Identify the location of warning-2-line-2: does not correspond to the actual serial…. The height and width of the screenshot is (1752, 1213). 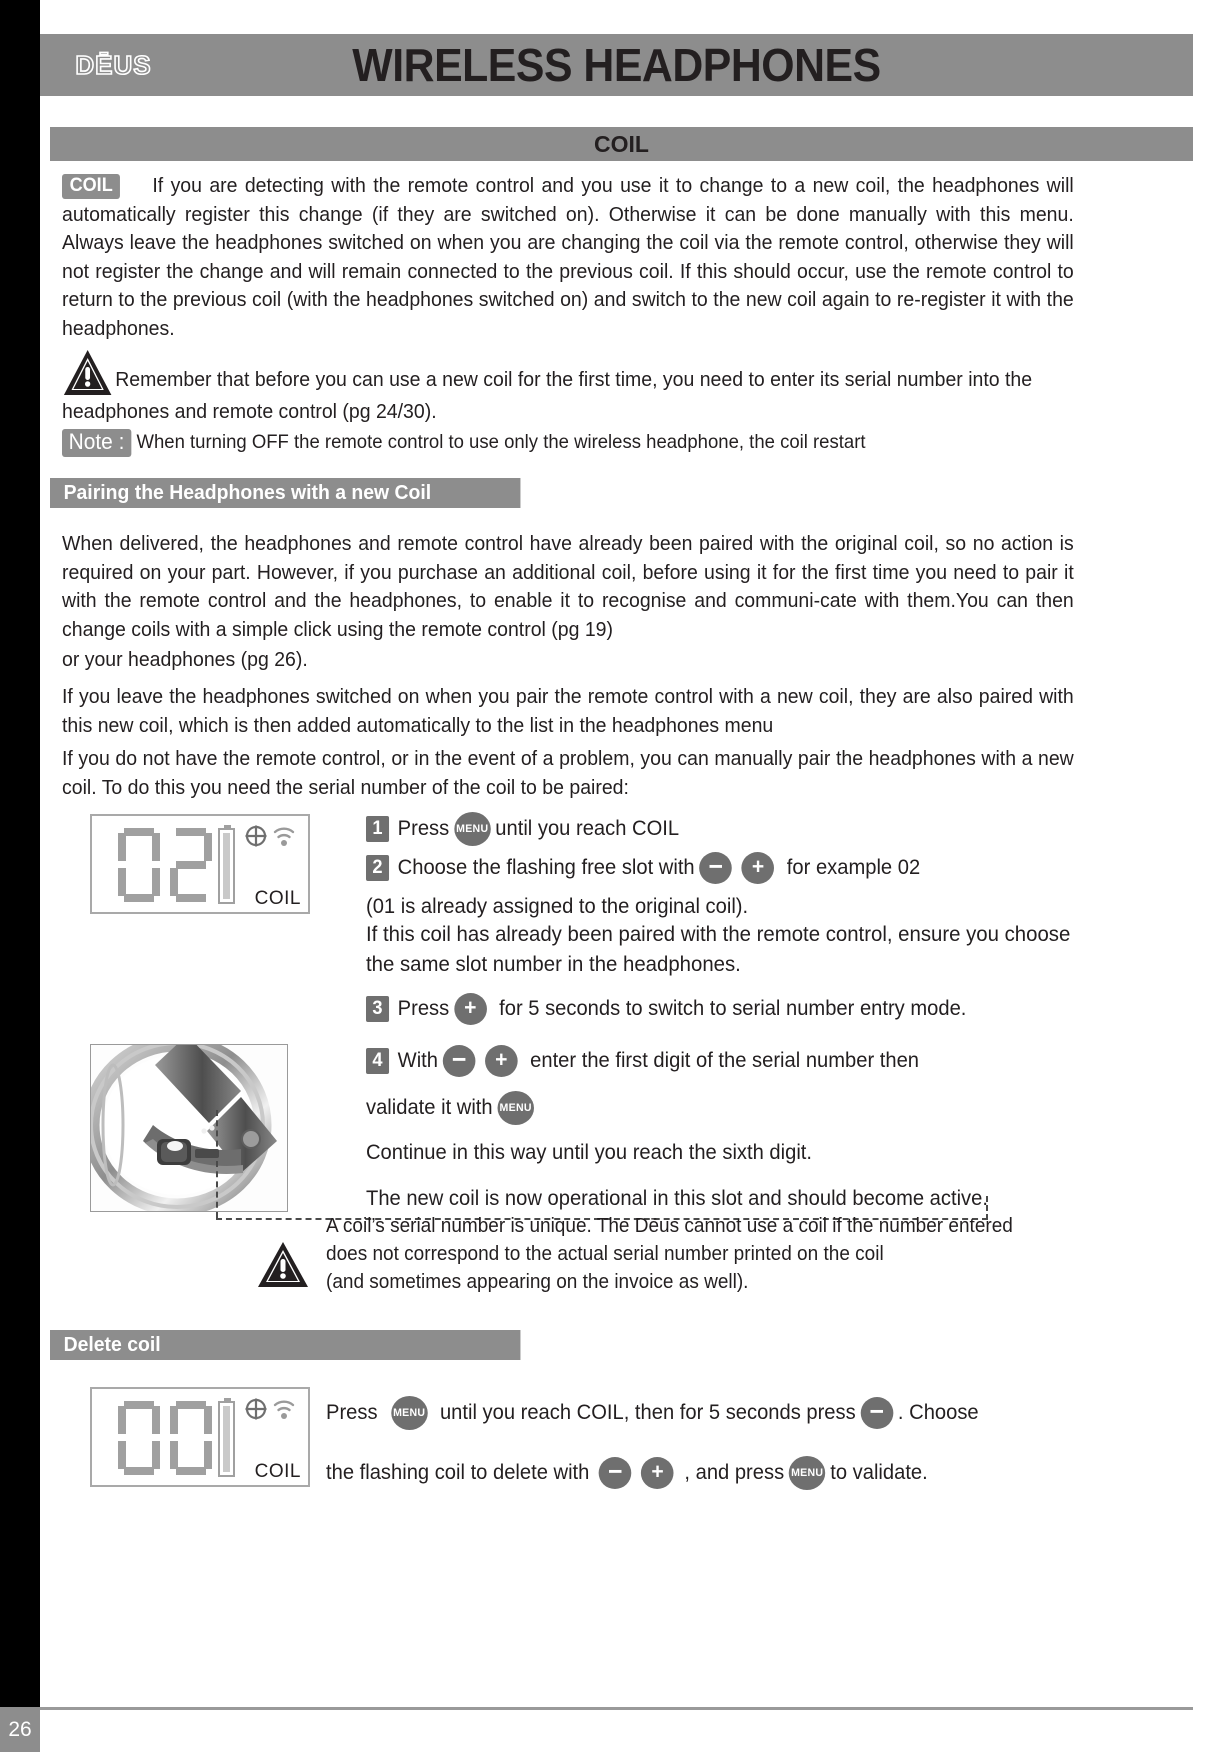
(605, 1254).